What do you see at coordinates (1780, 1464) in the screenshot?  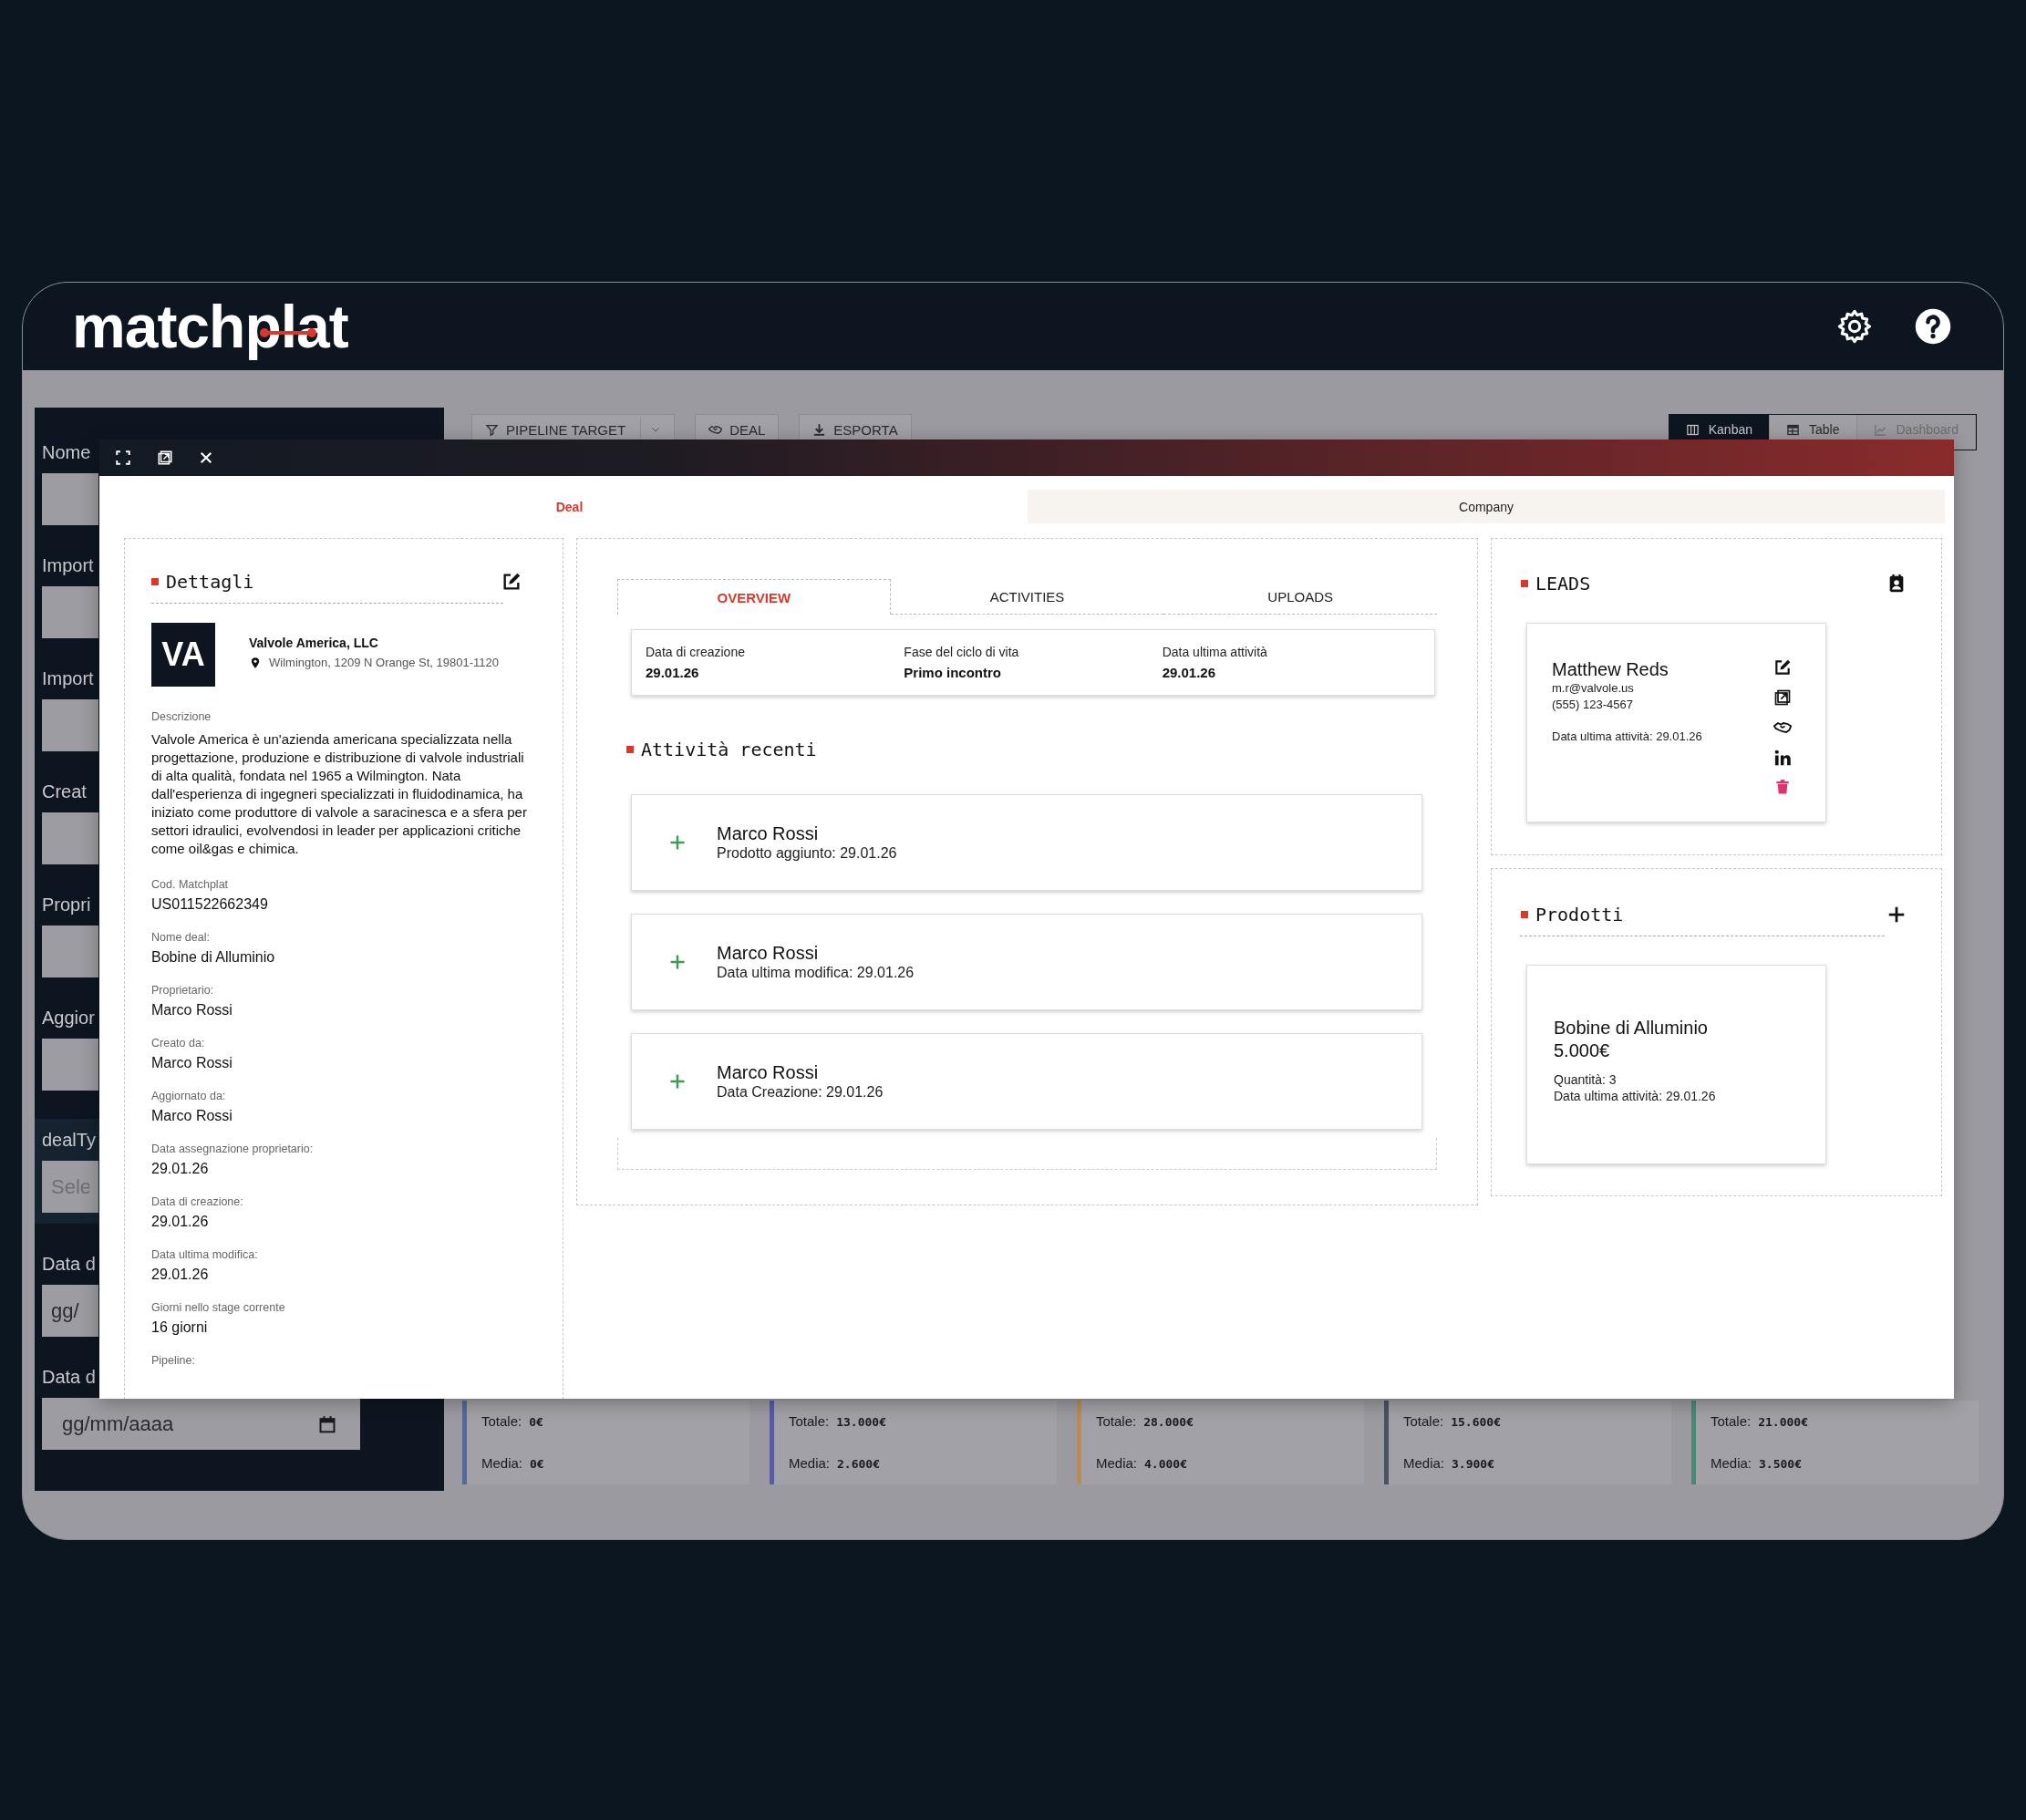 I see `average-value: 3.500€` at bounding box center [1780, 1464].